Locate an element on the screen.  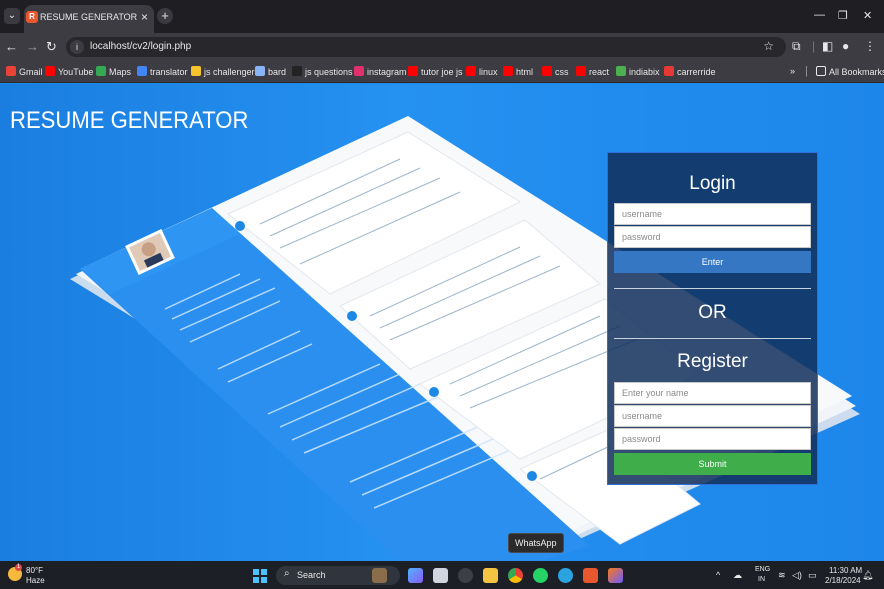
weather-condition: Haze is located at coordinates (35, 580).